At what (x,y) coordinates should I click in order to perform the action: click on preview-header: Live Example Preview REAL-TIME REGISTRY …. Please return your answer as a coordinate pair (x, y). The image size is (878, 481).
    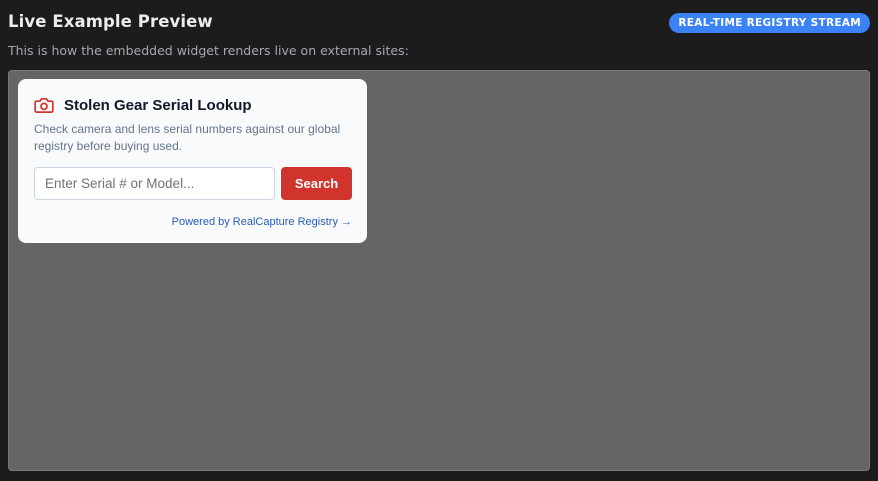
    Looking at the image, I should click on (439, 23).